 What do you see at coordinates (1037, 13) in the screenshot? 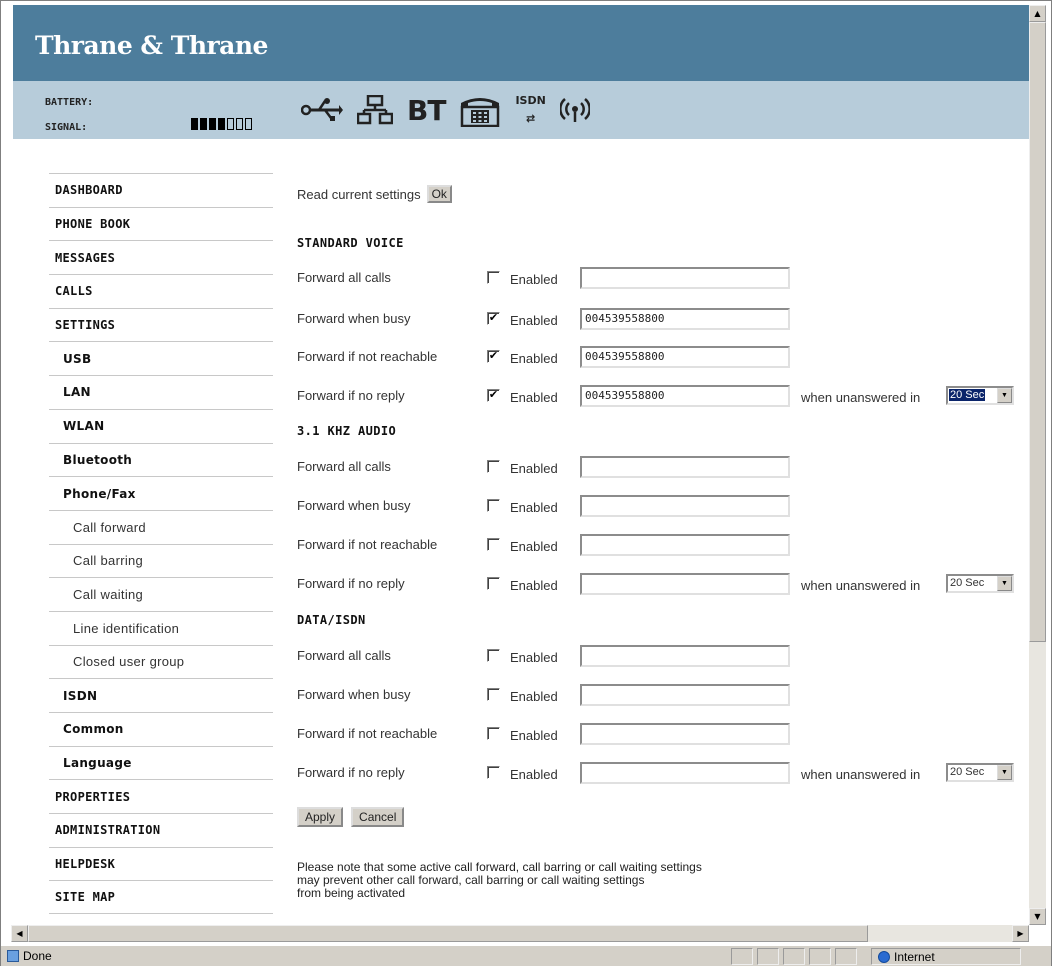
I see `scroll-up-arrow-icon: ▲` at bounding box center [1037, 13].